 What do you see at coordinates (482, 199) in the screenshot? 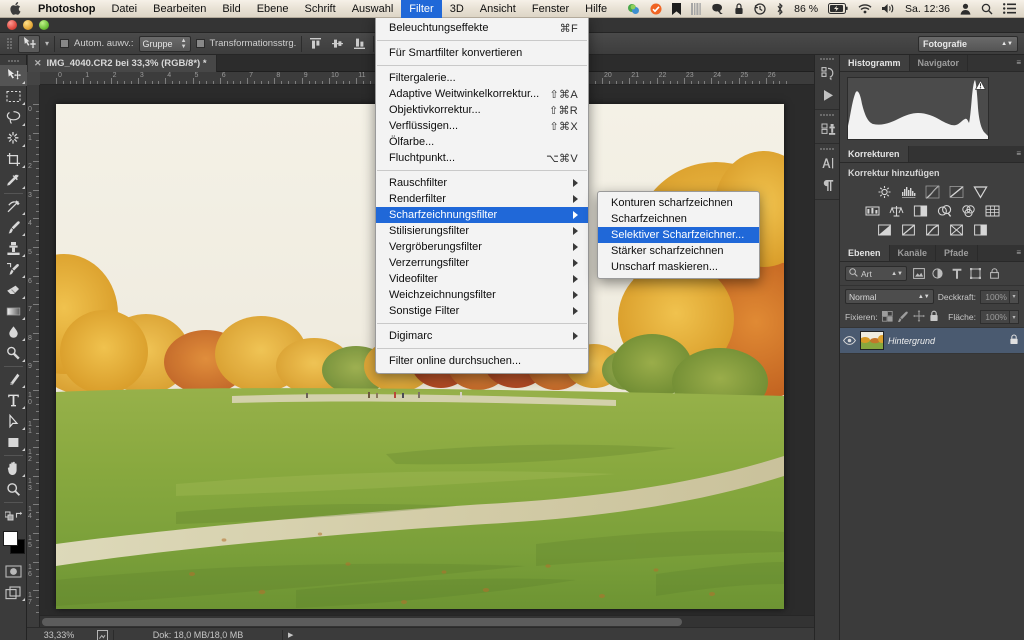
I see `menu-item-renderfilter: Renderfilter` at bounding box center [482, 199].